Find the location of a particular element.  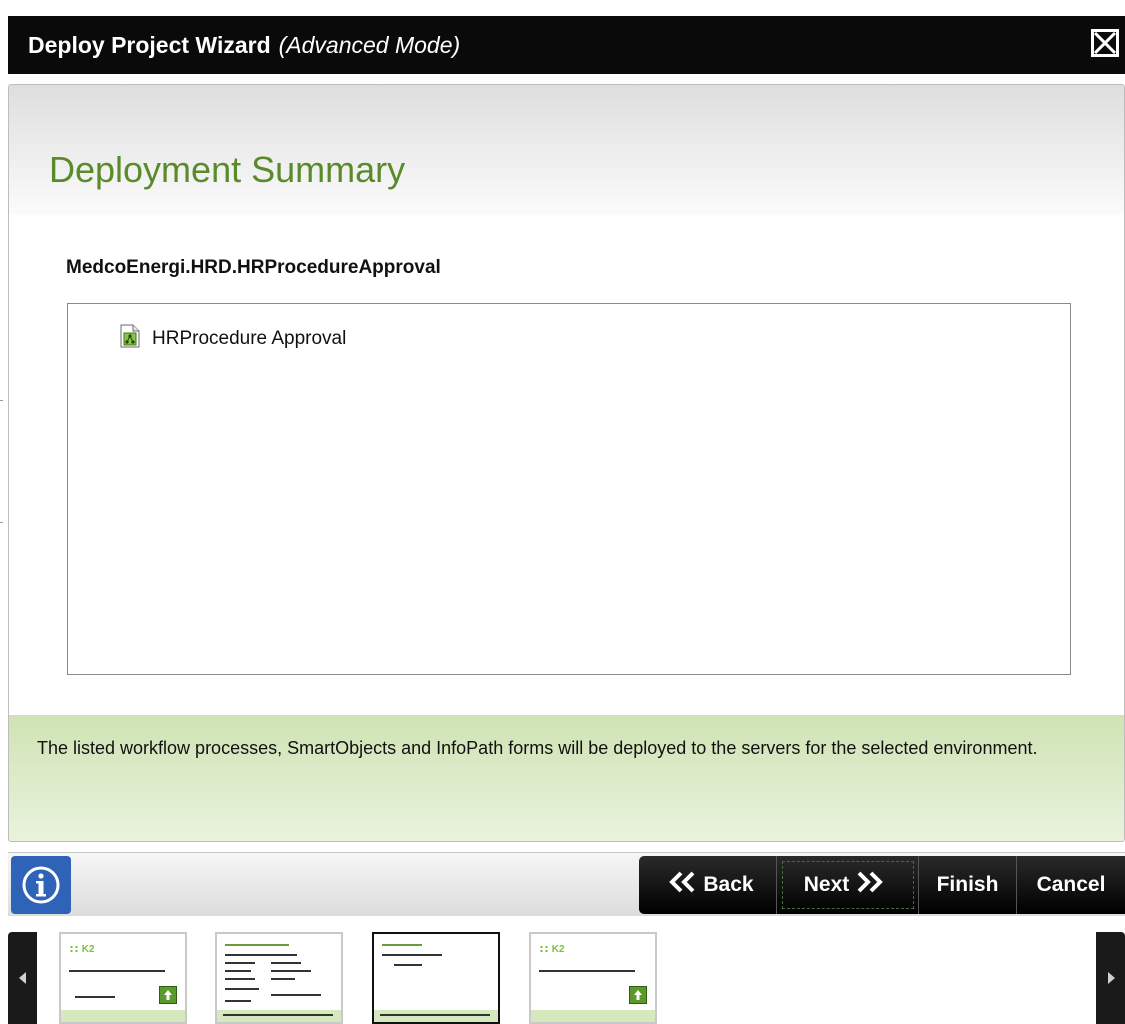

next-button: Next is located at coordinates (847, 885).